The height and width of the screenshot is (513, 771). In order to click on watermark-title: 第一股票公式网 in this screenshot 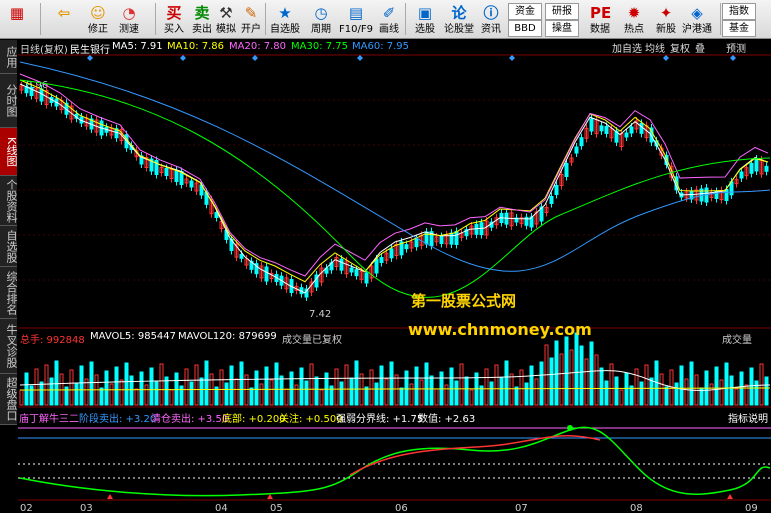, I will do `click(464, 301)`.